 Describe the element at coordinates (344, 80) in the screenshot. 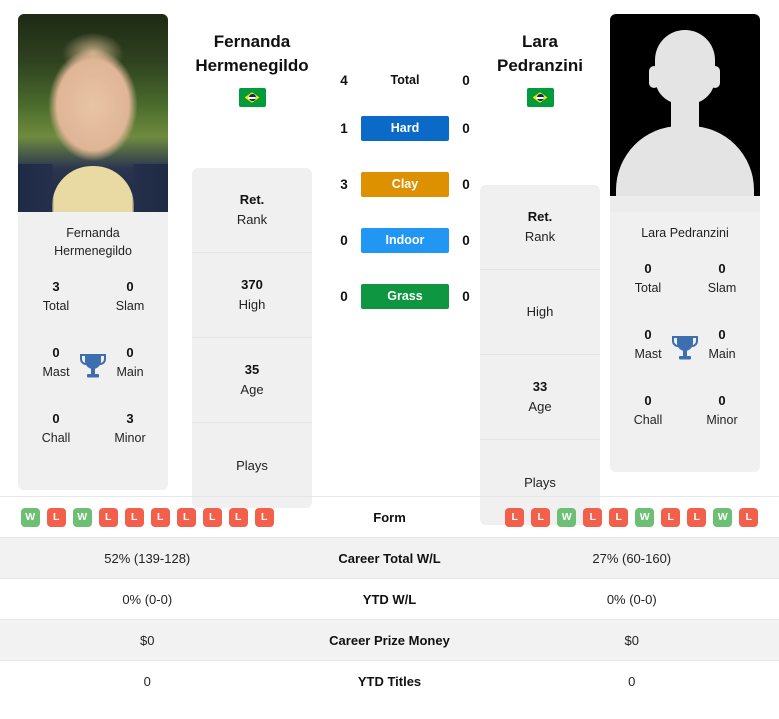

I see `h2h-left-value-total: 4` at that location.